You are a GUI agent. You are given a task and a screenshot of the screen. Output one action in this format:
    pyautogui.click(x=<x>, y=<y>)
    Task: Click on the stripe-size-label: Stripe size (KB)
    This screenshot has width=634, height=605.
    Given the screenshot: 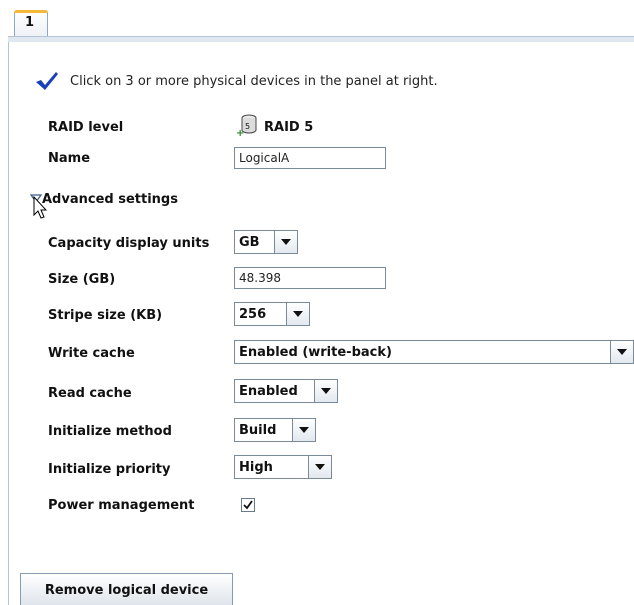 What is the action you would take?
    pyautogui.click(x=105, y=315)
    